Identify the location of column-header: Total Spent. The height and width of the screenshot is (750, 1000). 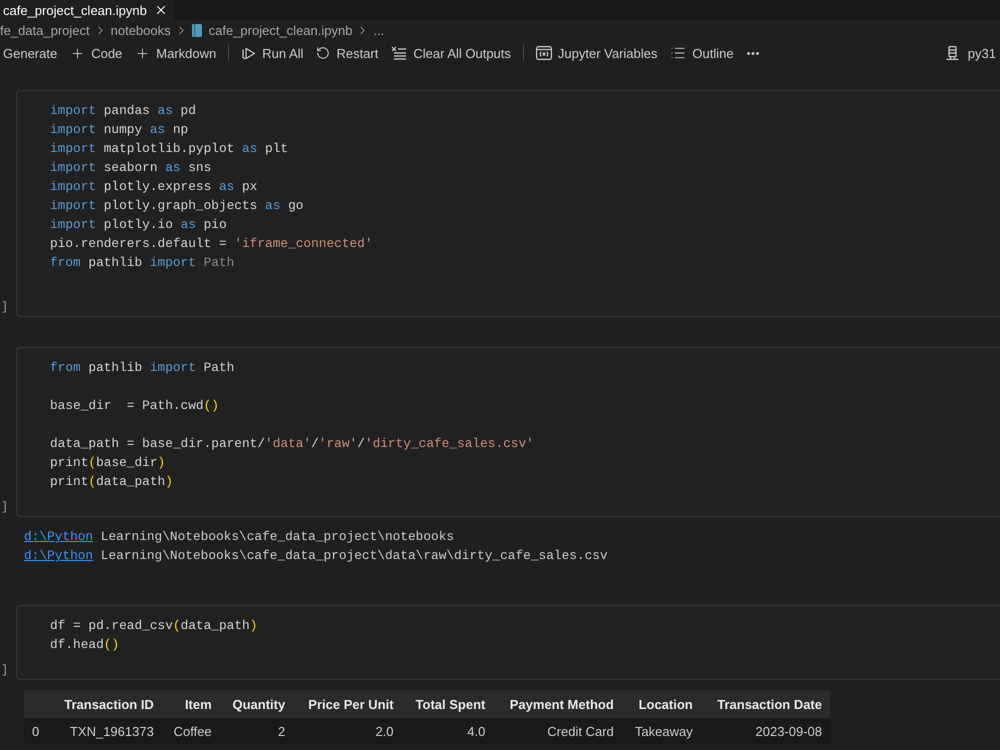
(448, 704).